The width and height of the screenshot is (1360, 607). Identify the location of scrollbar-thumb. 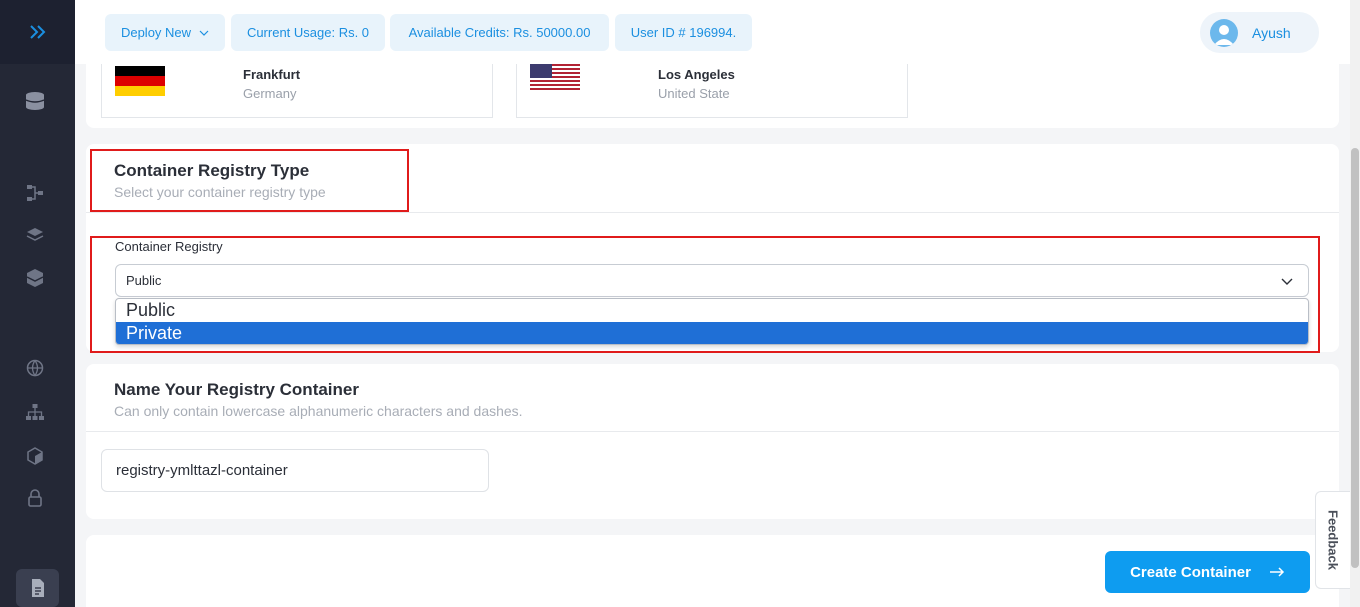
(1355, 358).